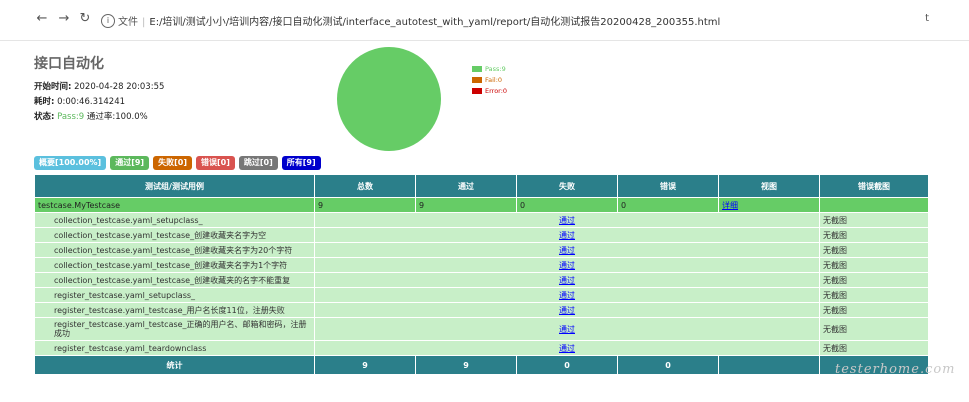  I want to click on filter-summary-button: 概要[100.00%], so click(70, 163).